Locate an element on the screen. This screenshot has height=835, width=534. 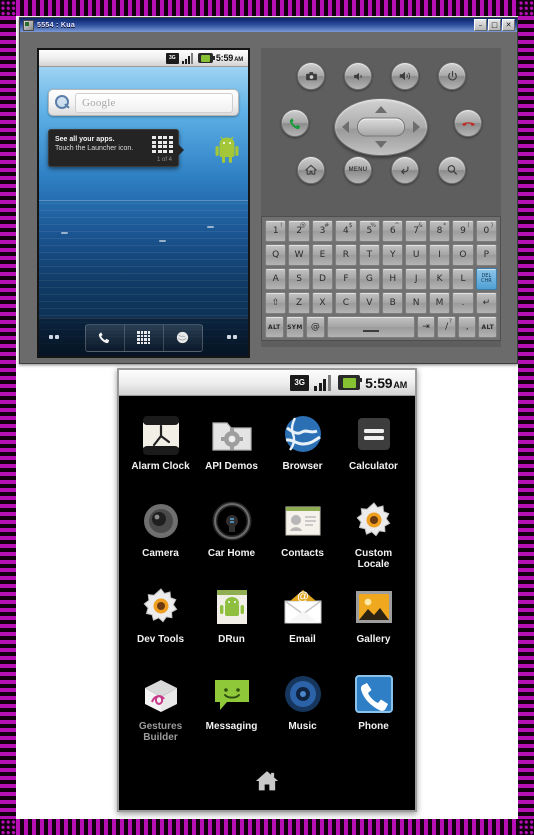
key-4: 4 $ is located at coordinates (346, 231).